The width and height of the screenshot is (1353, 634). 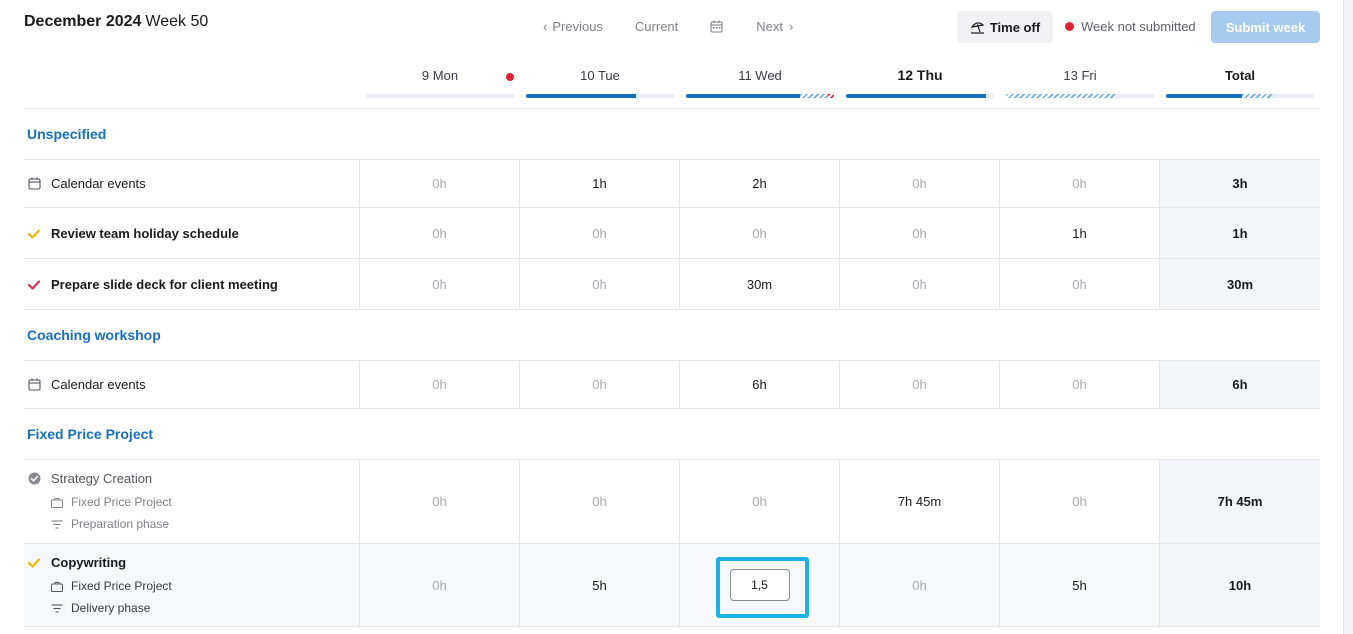 What do you see at coordinates (760, 96) in the screenshot?
I see `progress-bar-wed` at bounding box center [760, 96].